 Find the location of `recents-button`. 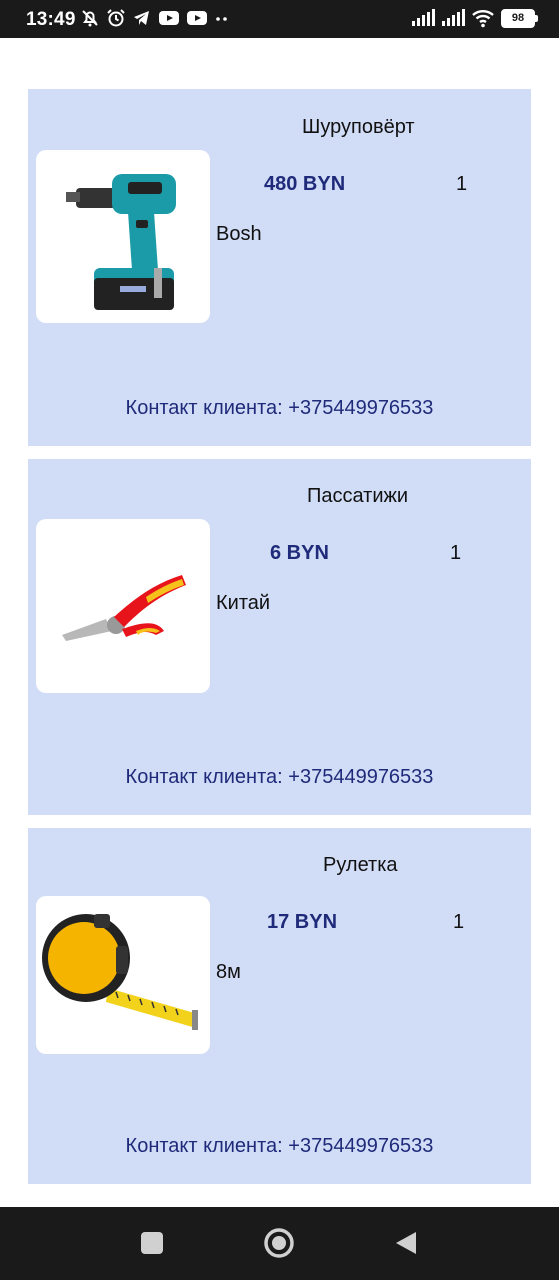

recents-button is located at coordinates (152, 1243).